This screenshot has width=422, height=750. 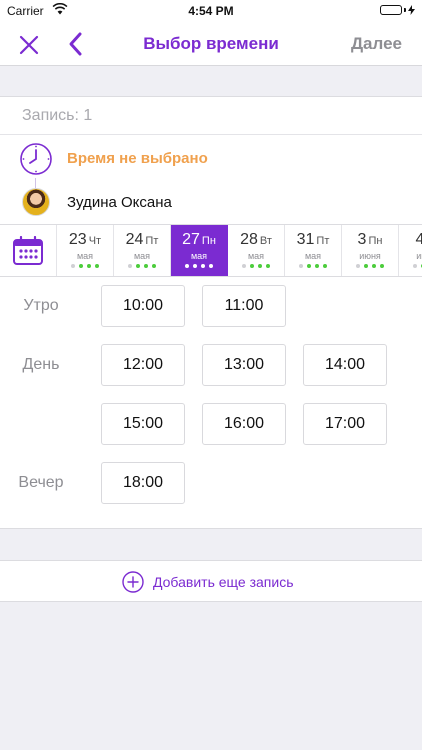 I want to click on status-bar: Carrier 4:54 PM, so click(x=211, y=11).